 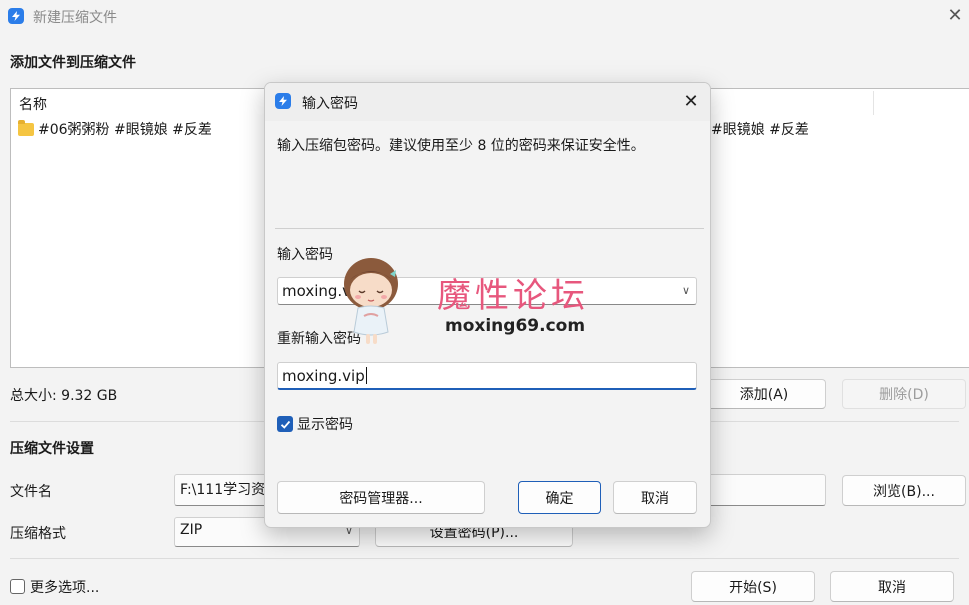 I want to click on format-value: ZIP, so click(x=191, y=530).